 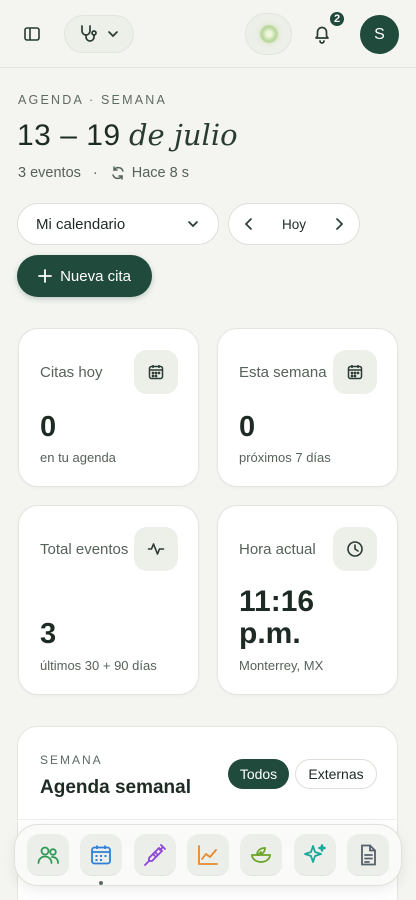 I want to click on stat-label: Esta semana, so click(x=283, y=372).